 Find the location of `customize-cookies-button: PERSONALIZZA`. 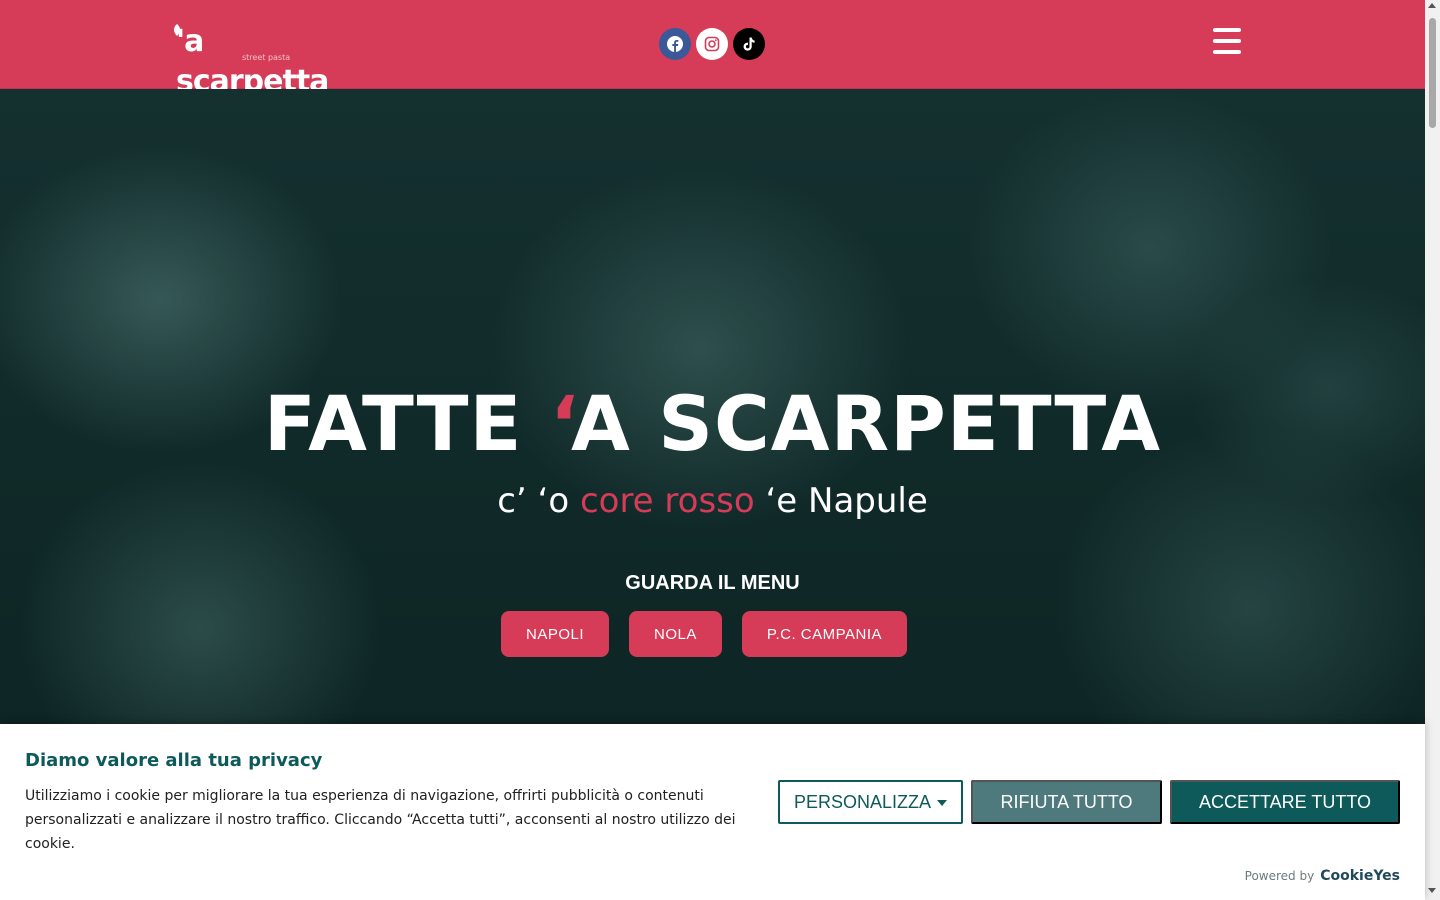

customize-cookies-button: PERSONALIZZA is located at coordinates (870, 802).